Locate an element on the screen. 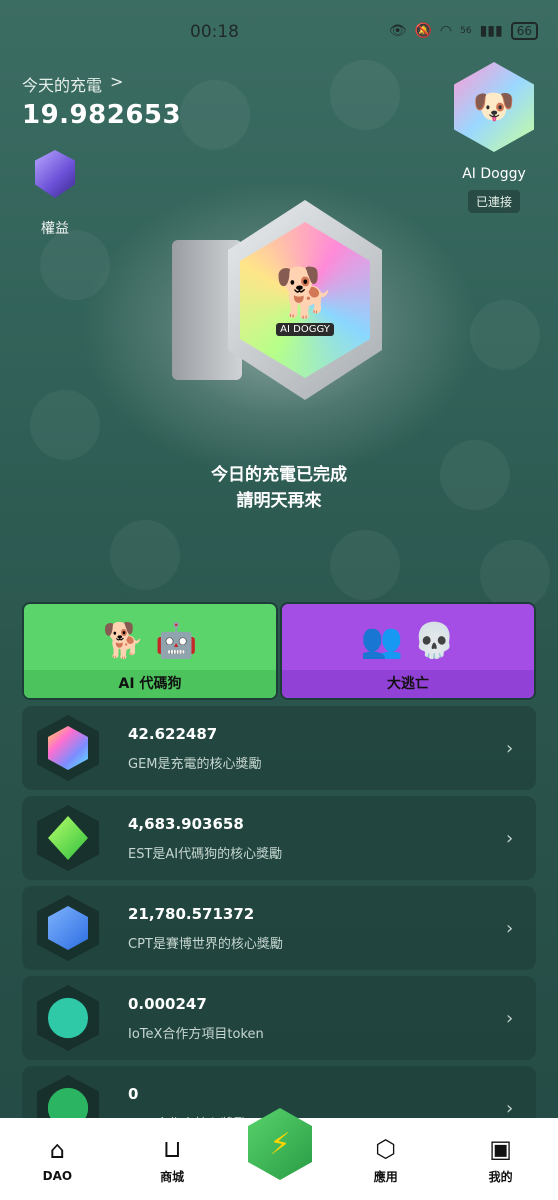  doggy-icon: 🐶 is located at coordinates (494, 107).